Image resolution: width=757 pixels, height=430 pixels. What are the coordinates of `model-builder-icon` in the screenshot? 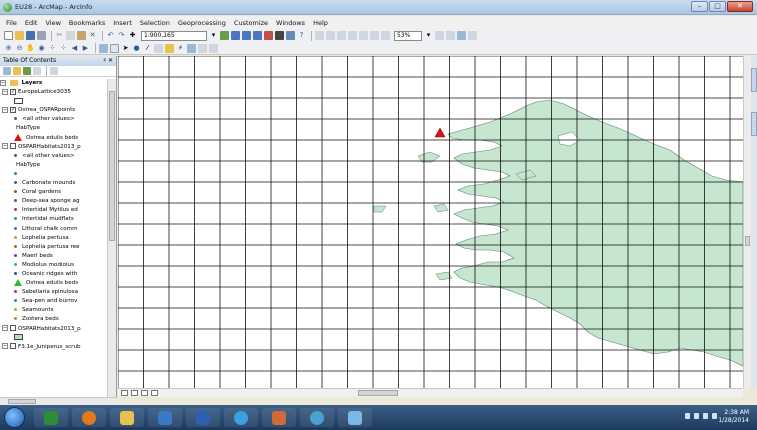 It's located at (290, 35).